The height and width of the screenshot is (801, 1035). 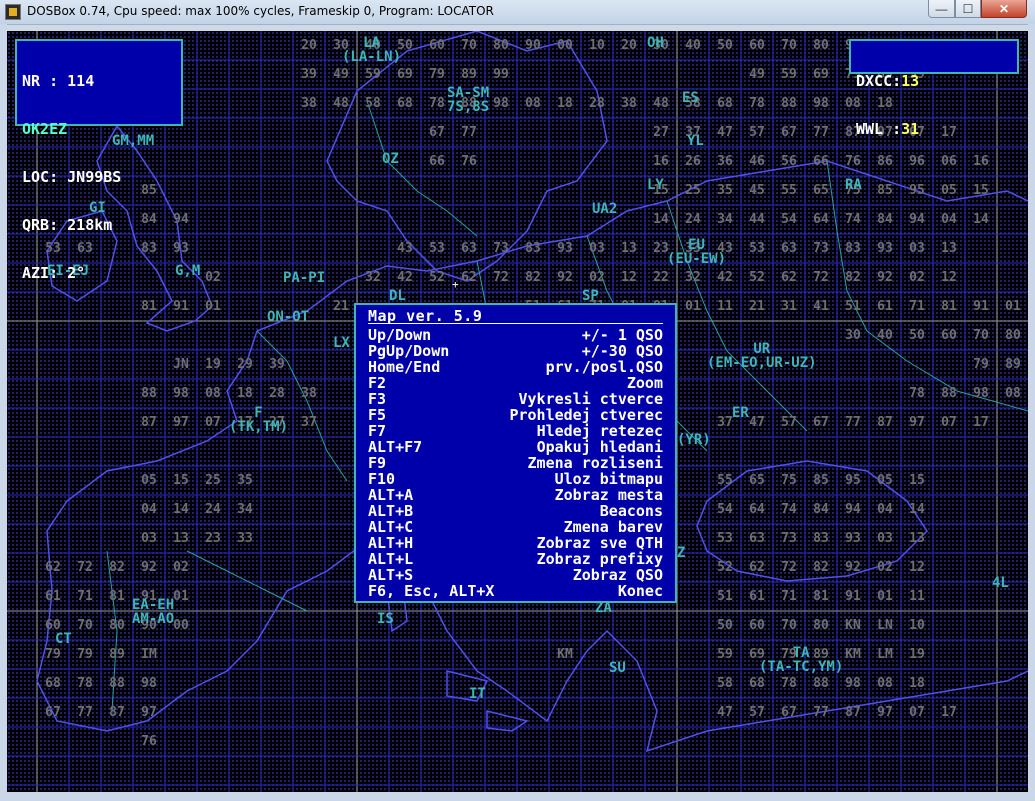 What do you see at coordinates (517, 796) in the screenshot?
I see `window-frame-bottom` at bounding box center [517, 796].